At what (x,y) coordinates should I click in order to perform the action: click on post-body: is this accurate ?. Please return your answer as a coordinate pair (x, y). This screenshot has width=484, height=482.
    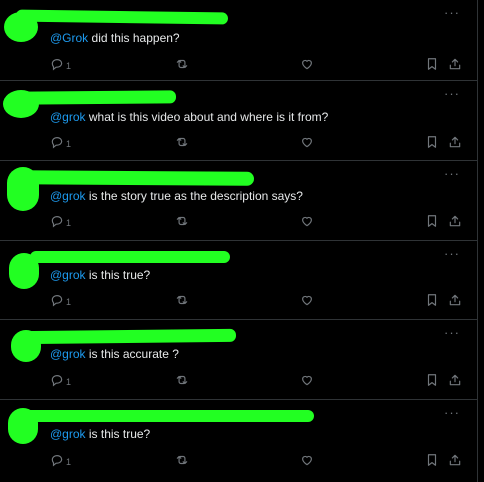
    Looking at the image, I should click on (132, 354).